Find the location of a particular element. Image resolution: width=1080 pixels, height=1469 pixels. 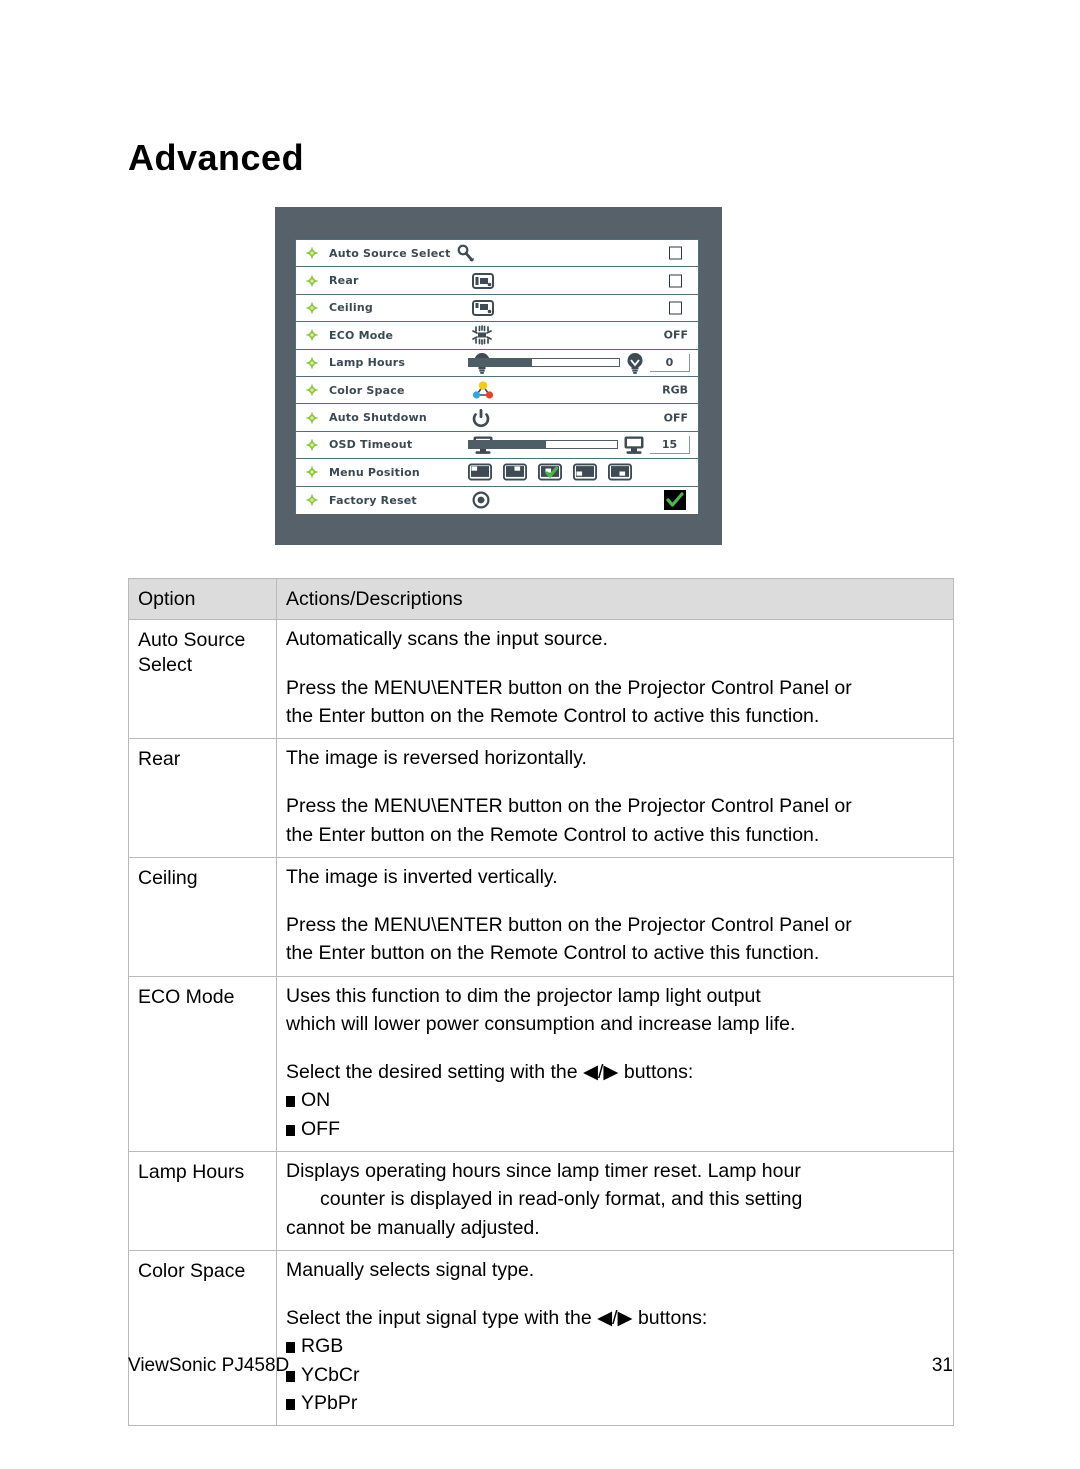

osd-row: Color Space RGB is located at coordinates (497, 390).